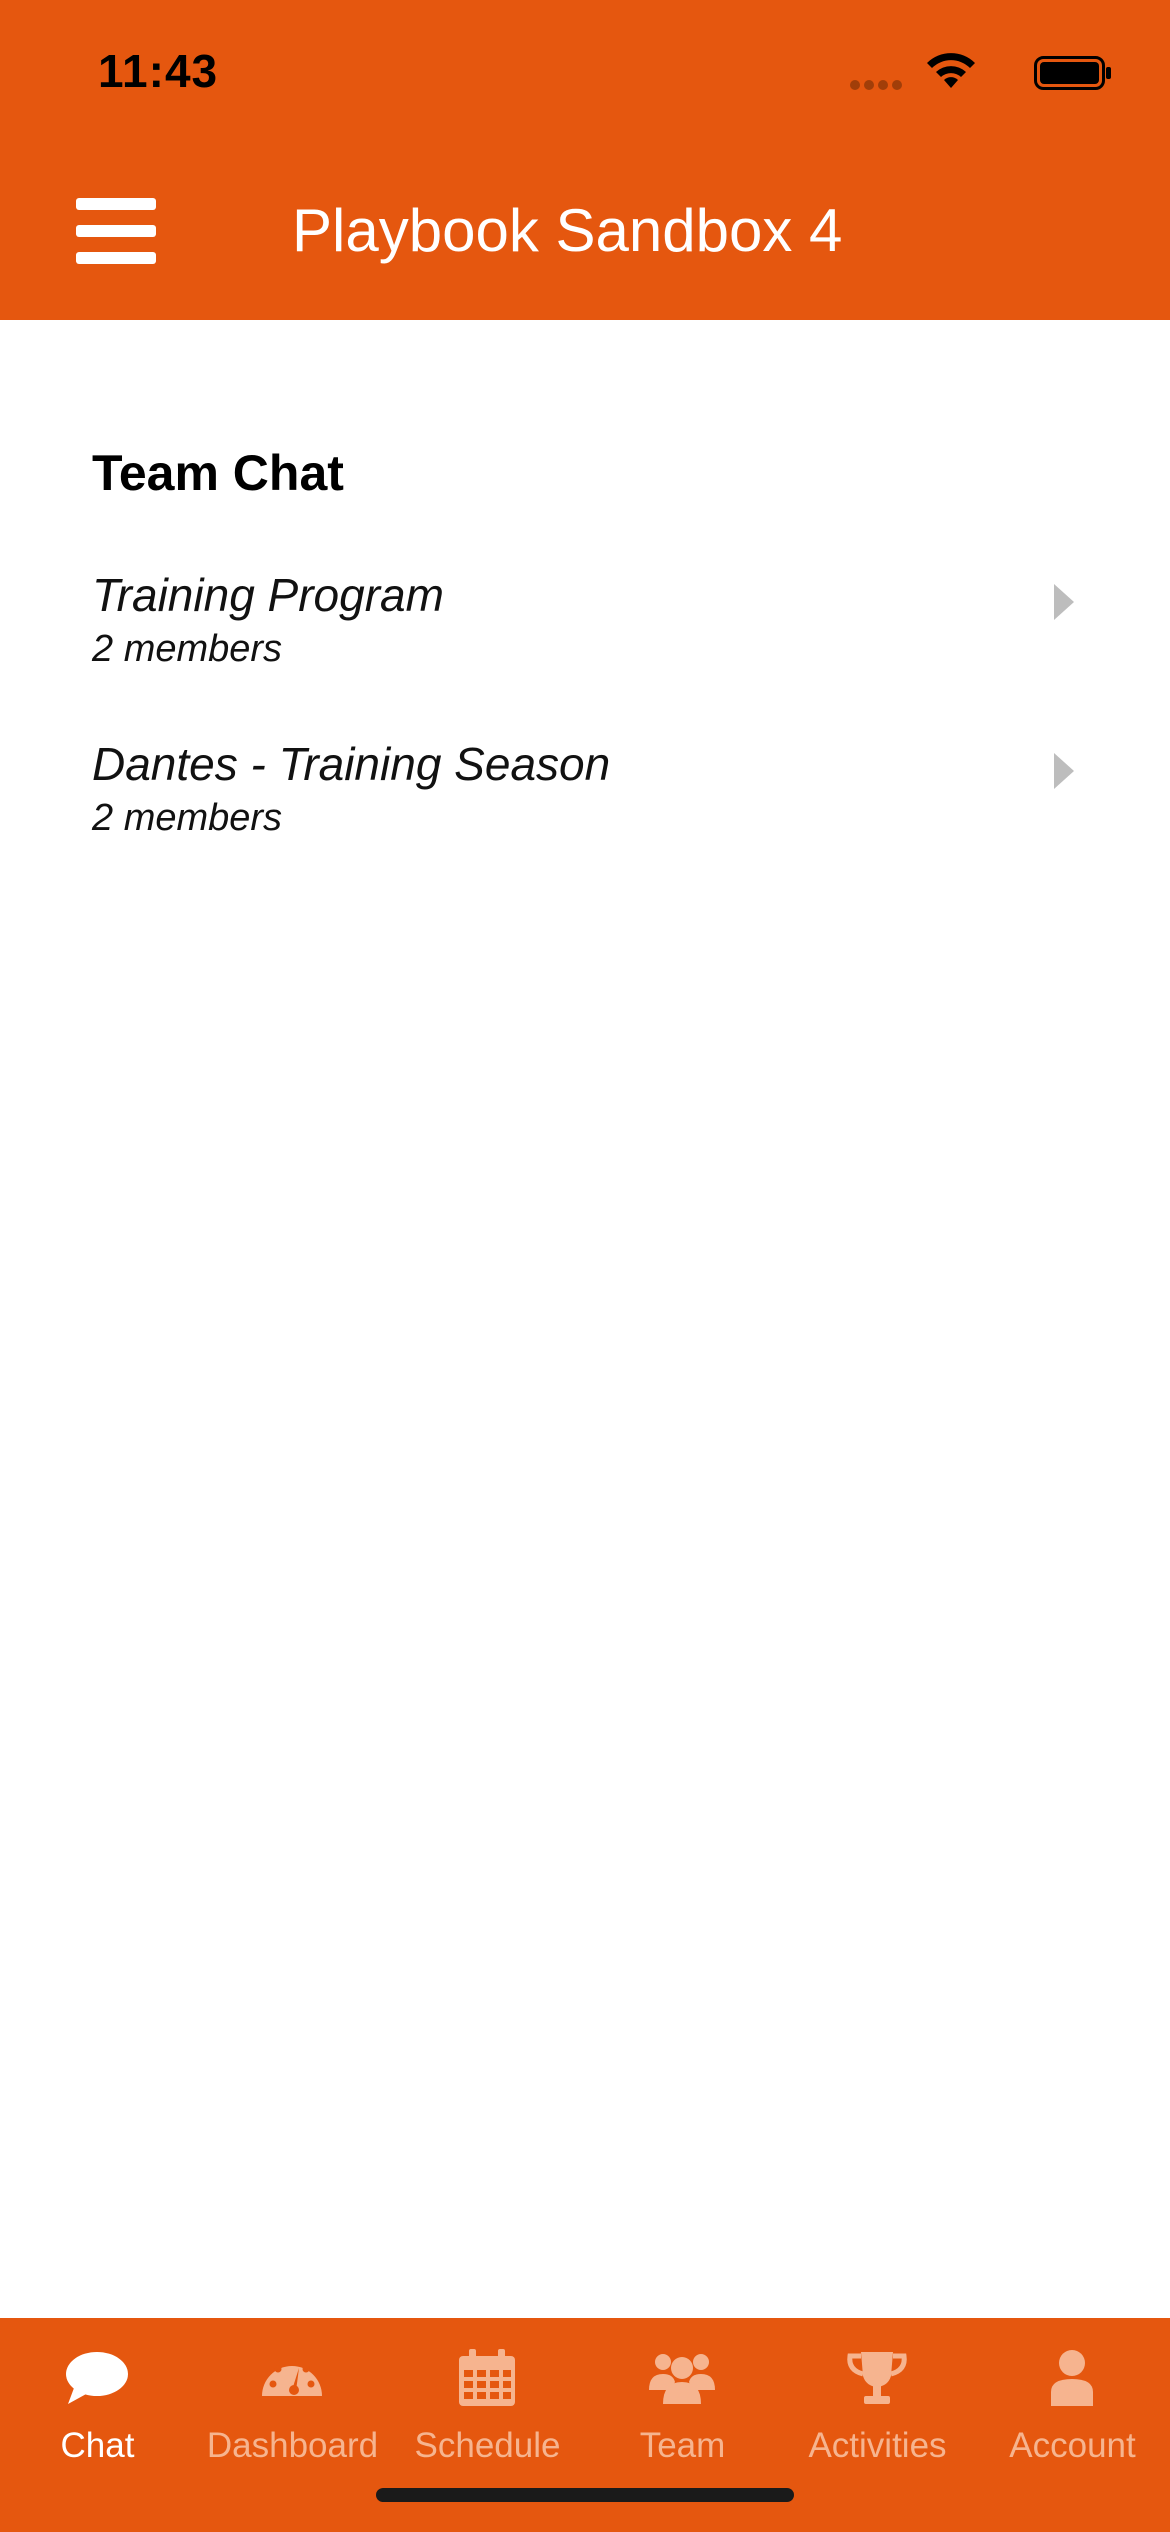 This screenshot has width=1170, height=2532. Describe the element at coordinates (567, 230) in the screenshot. I see `page-title: Playbook Sandbox 4` at that location.